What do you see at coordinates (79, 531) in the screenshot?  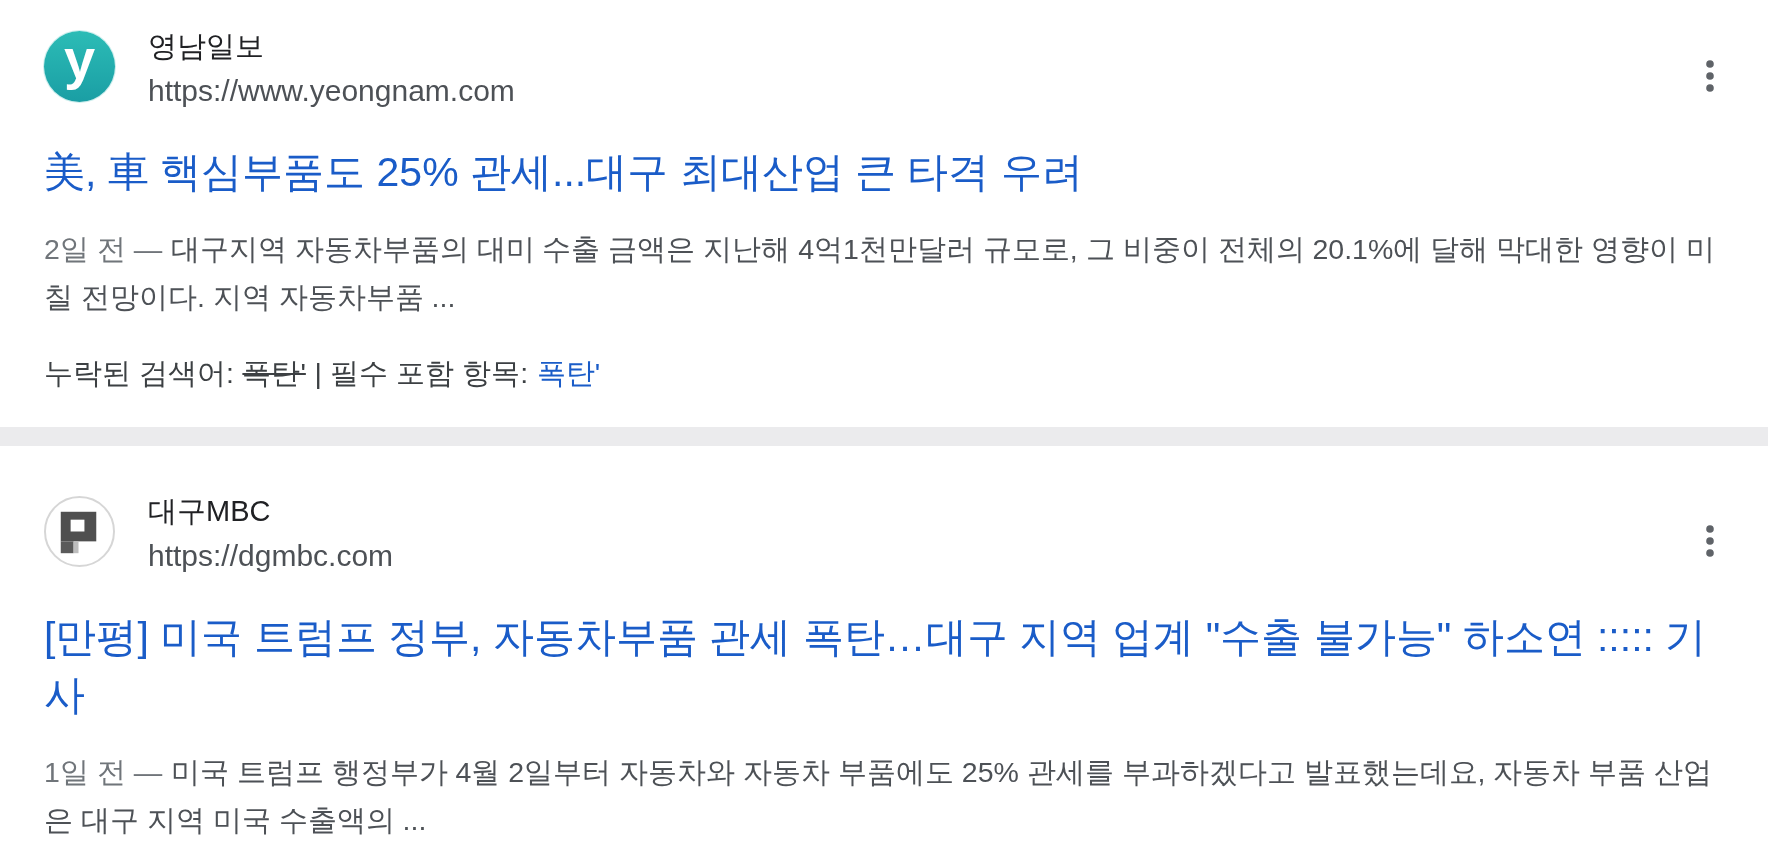 I see `pixel-logo-icon` at bounding box center [79, 531].